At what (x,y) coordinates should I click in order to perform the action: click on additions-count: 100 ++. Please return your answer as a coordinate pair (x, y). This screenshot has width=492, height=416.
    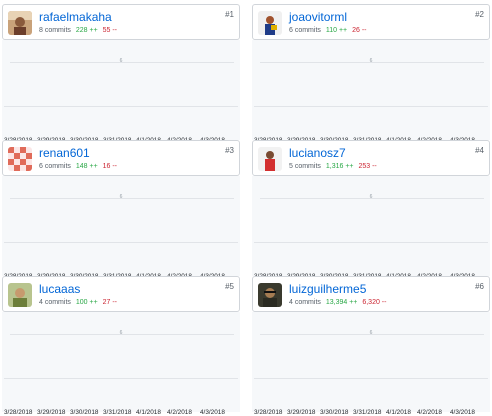
    Looking at the image, I should click on (86, 302).